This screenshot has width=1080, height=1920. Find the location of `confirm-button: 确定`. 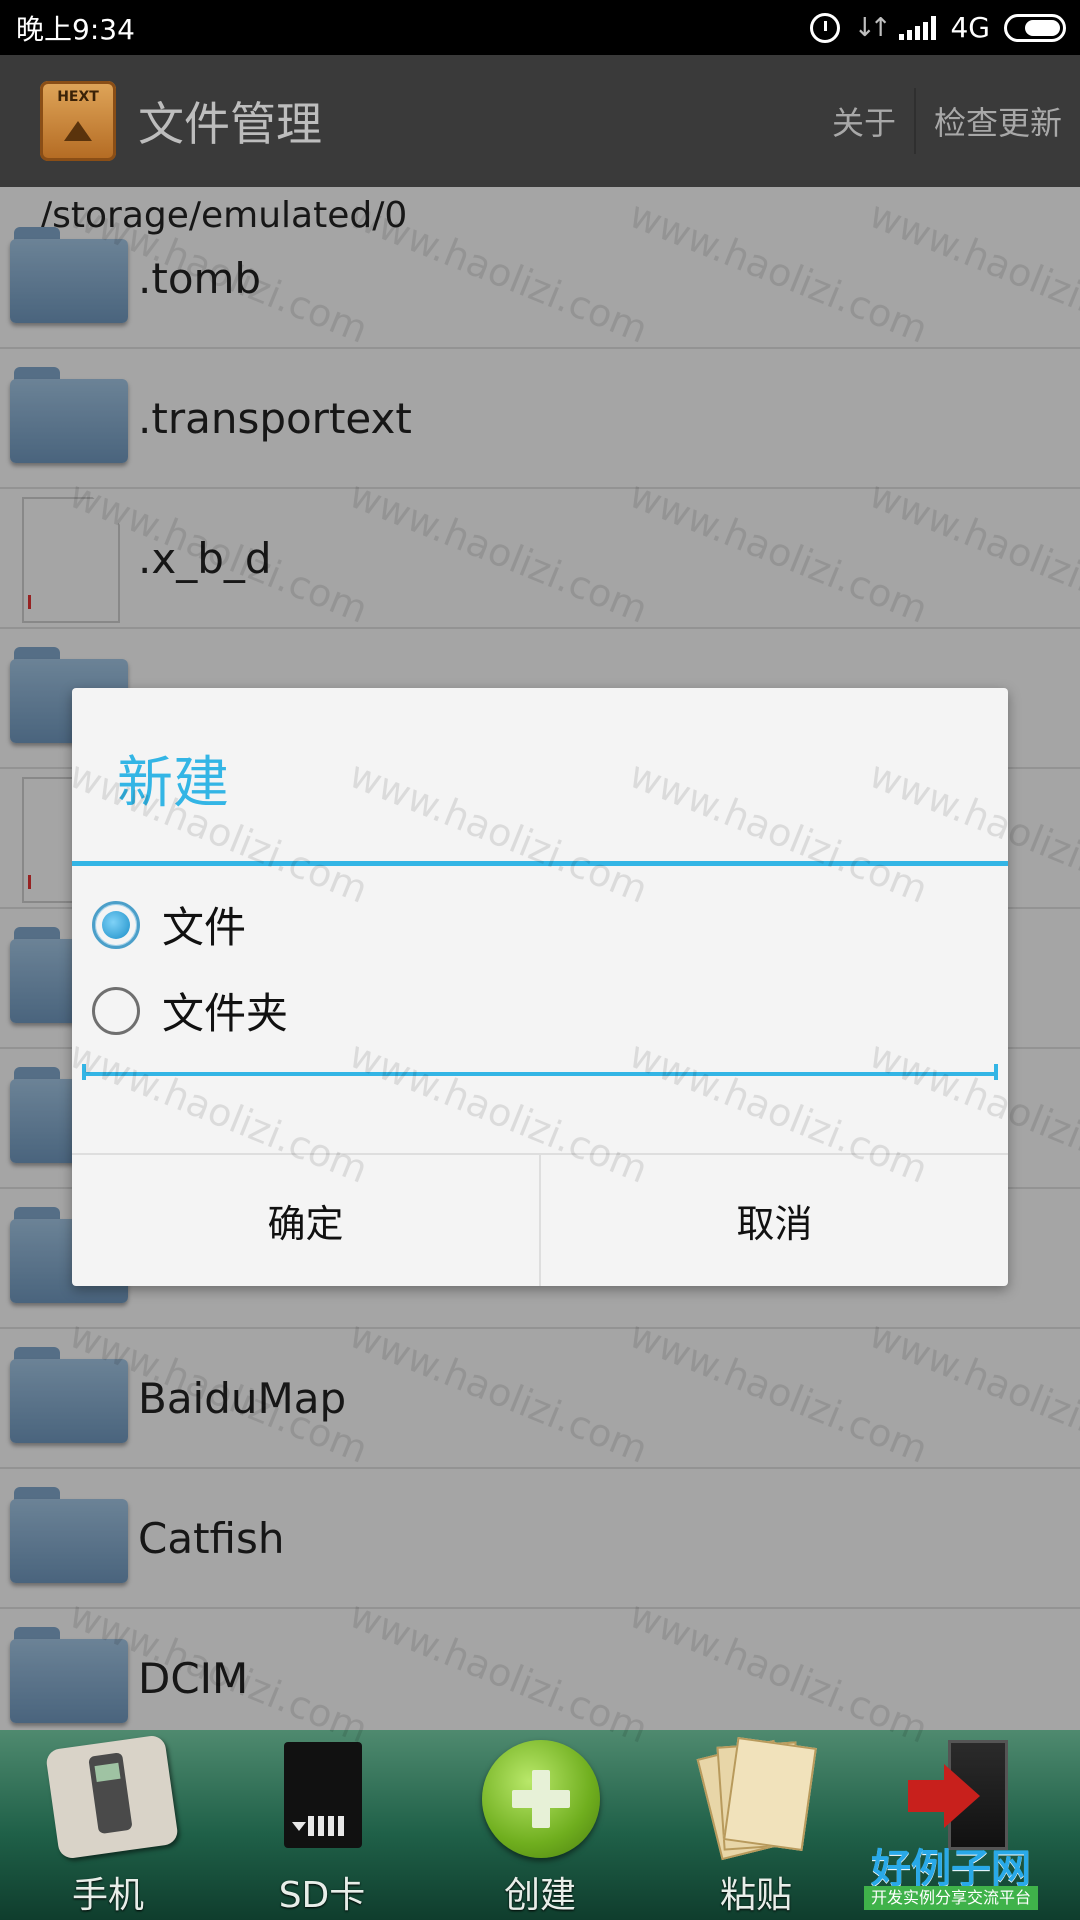

confirm-button: 确定 is located at coordinates (305, 1220).